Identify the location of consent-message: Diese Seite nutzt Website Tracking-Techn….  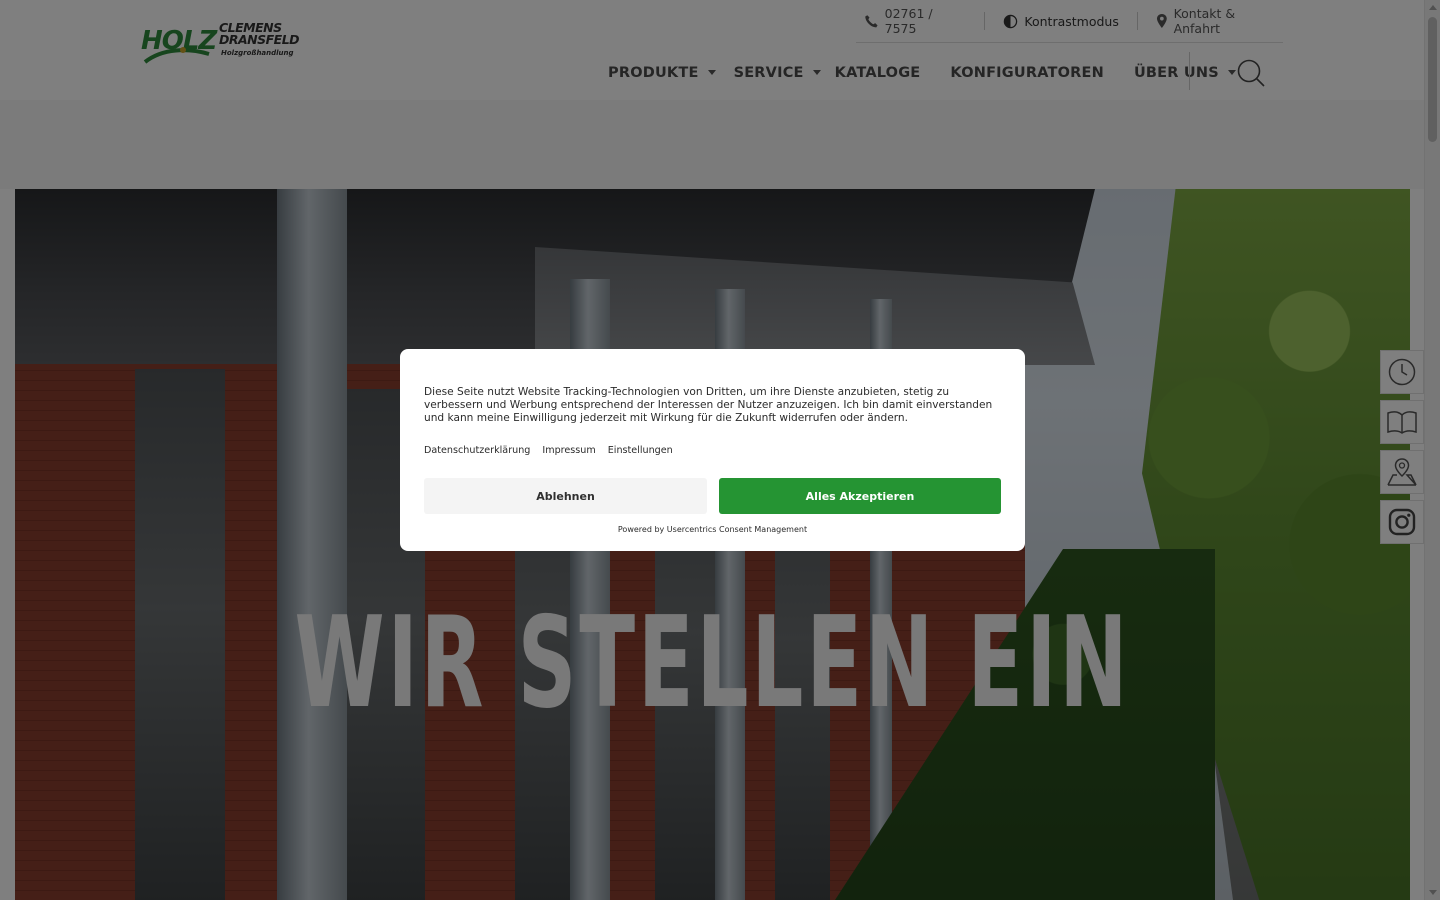
(708, 405).